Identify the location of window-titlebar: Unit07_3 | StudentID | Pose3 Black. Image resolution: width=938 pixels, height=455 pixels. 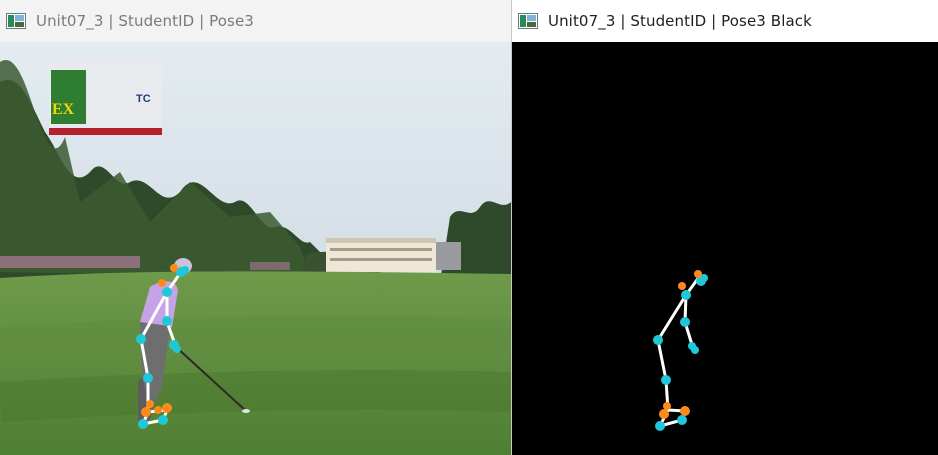
(725, 21).